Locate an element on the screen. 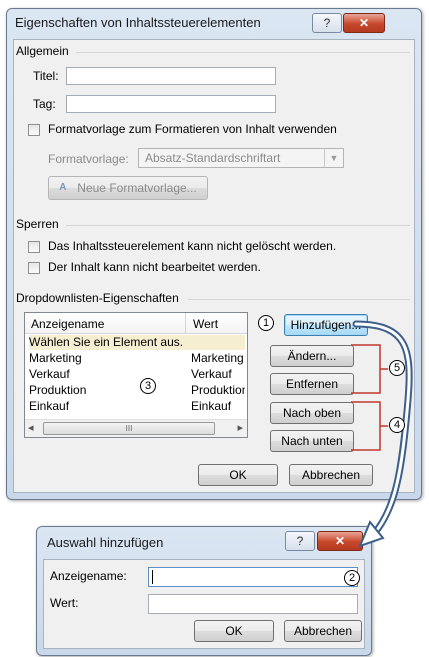 The height and width of the screenshot is (657, 429). add-choice-close-button: ✕ is located at coordinates (340, 541).